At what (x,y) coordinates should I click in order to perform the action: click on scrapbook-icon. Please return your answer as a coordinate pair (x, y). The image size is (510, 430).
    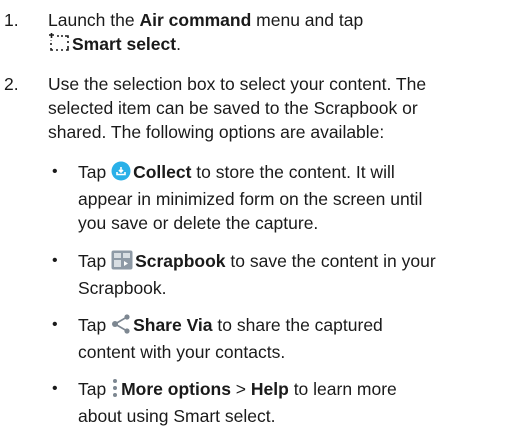
    Looking at the image, I should click on (122, 263).